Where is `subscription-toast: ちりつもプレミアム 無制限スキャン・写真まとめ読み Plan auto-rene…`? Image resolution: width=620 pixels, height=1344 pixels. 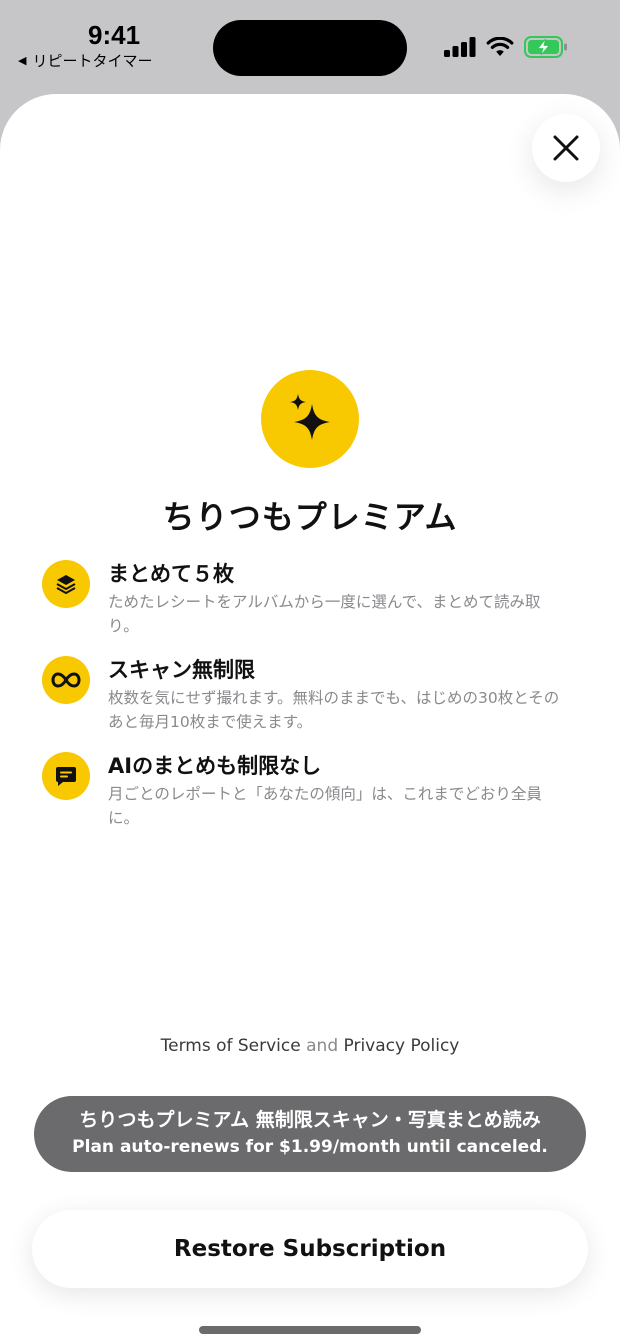 subscription-toast: ちりつもプレミアム 無制限スキャン・写真まとめ読み Plan auto-rene… is located at coordinates (310, 1134).